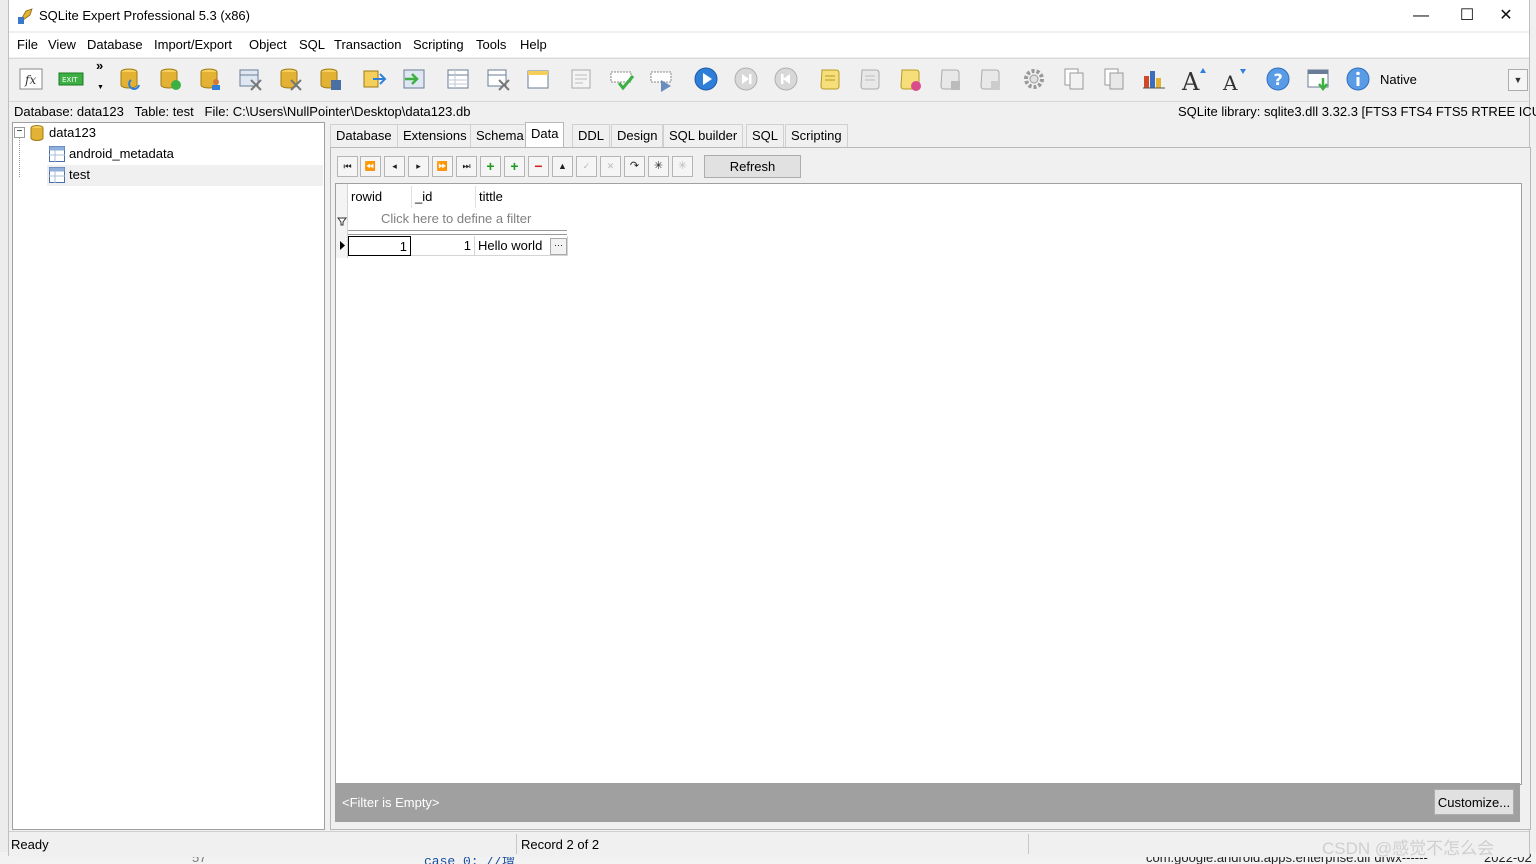 This screenshot has height=864, width=1536. Describe the element at coordinates (634, 166) in the screenshot. I see `refresh-records-button: ↷` at that location.